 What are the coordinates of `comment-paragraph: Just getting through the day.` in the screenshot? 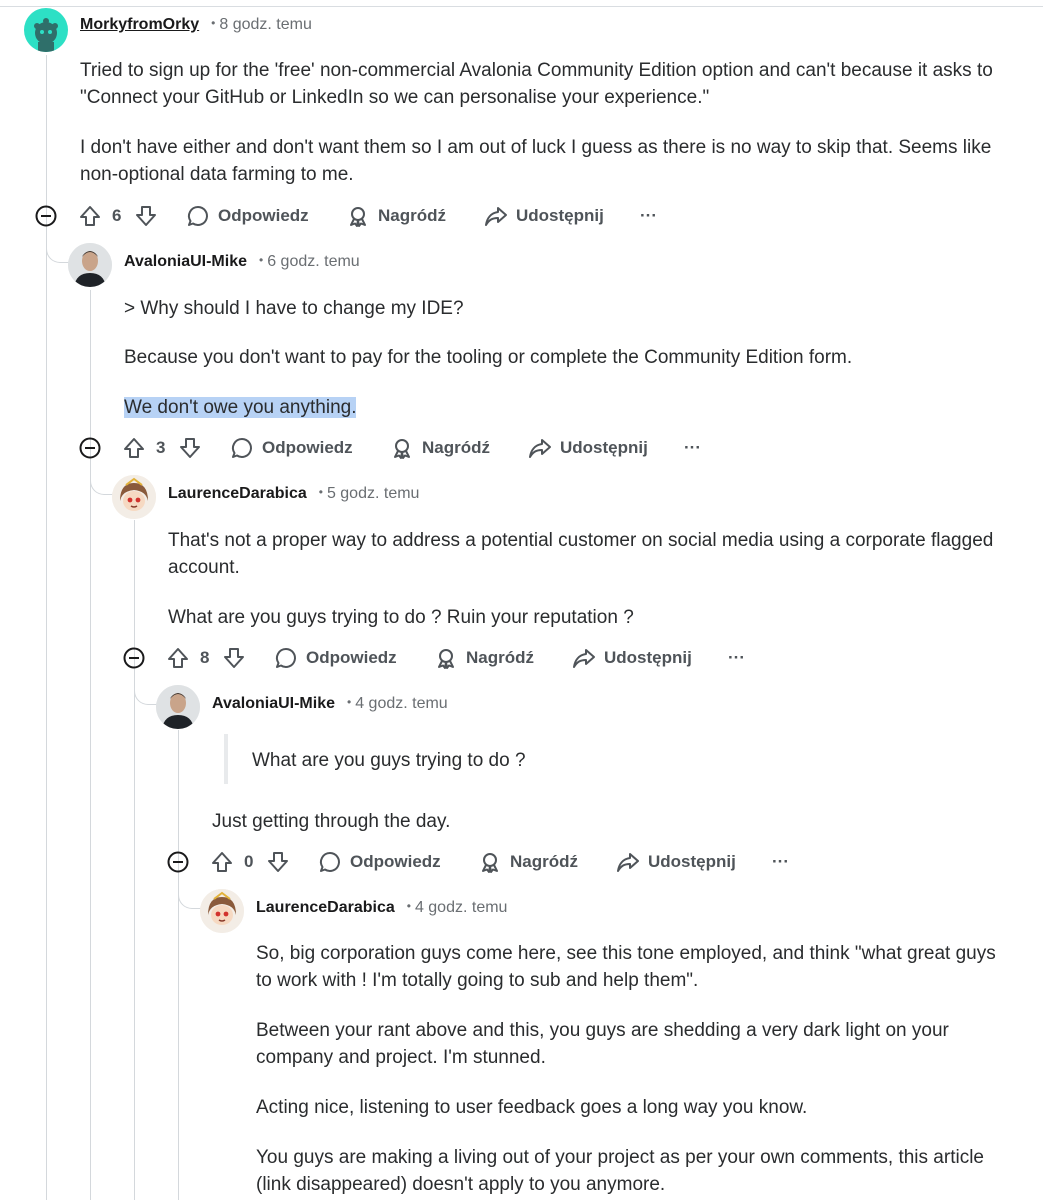 It's located at (331, 821).